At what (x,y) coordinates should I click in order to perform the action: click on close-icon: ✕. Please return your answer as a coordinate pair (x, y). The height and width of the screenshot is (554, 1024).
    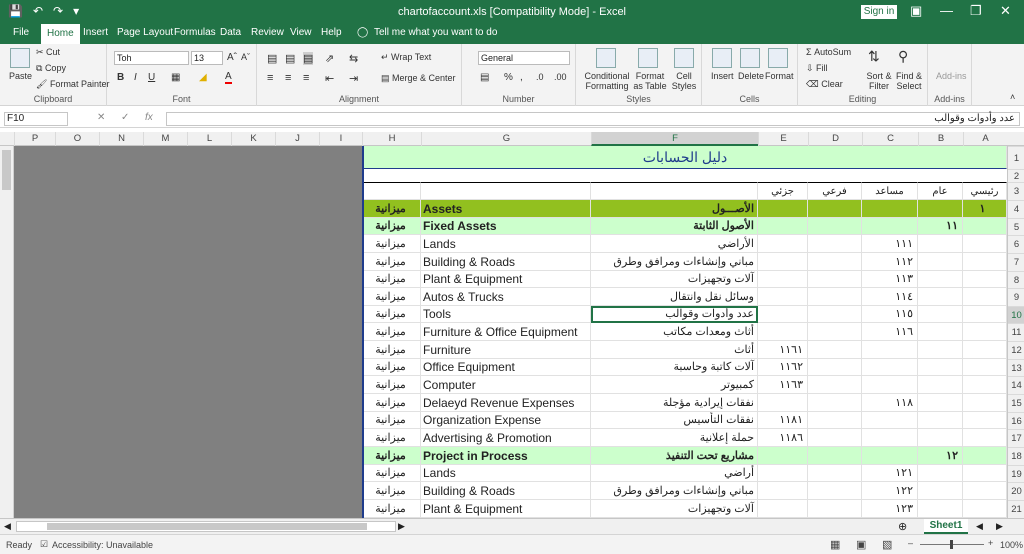
    Looking at the image, I should click on (1005, 11).